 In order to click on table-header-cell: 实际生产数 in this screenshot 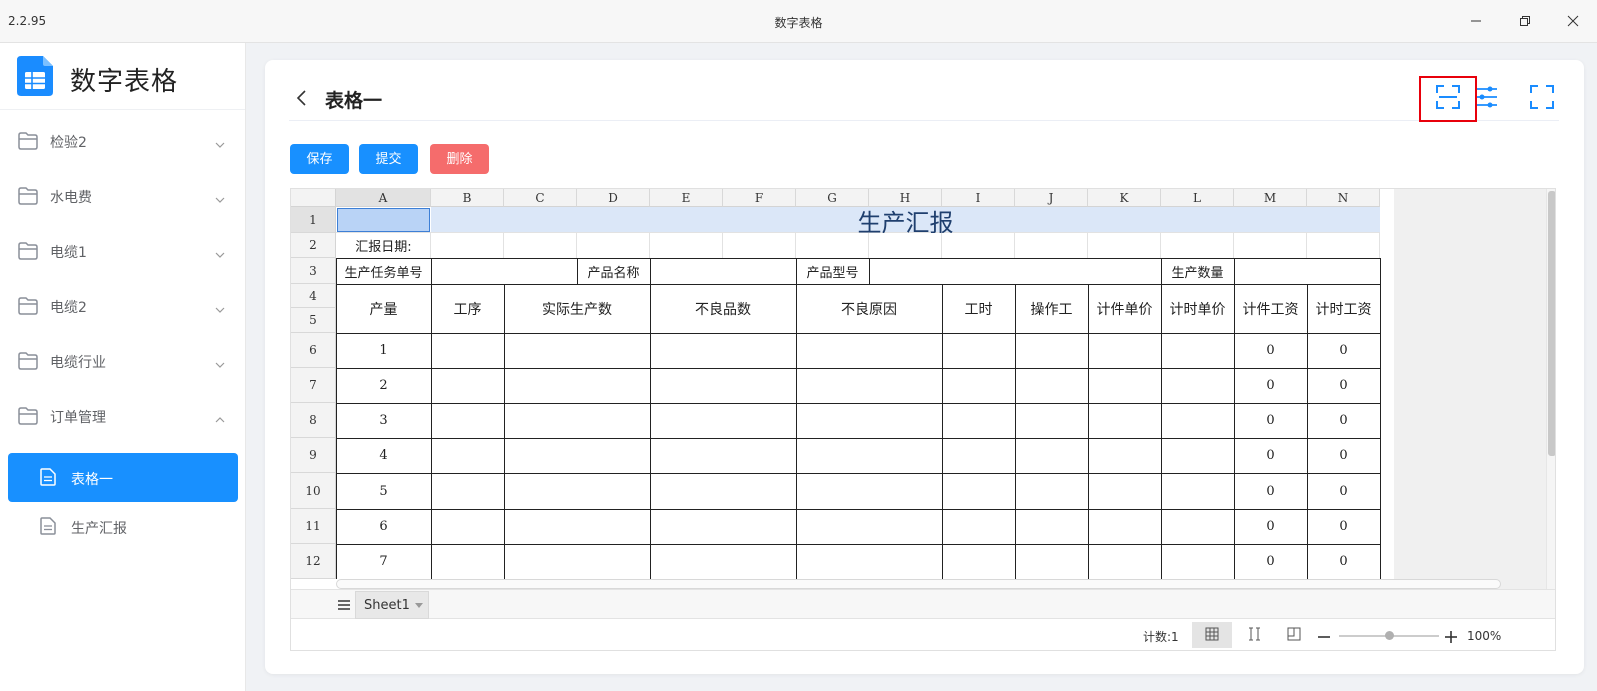, I will do `click(577, 308)`.